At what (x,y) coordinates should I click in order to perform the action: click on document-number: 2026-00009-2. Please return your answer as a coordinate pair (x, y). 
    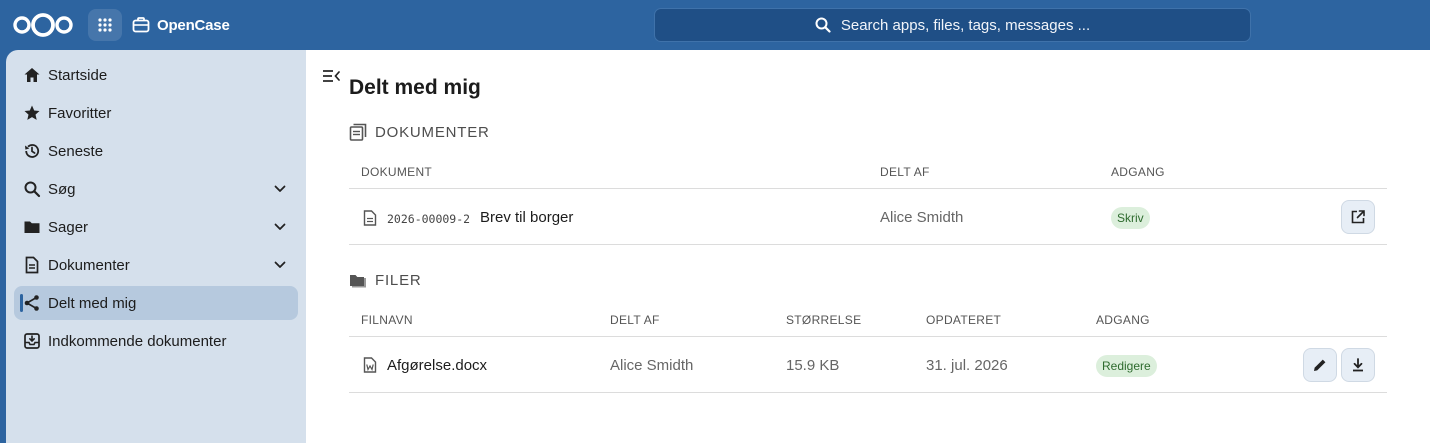
    Looking at the image, I should click on (429, 219).